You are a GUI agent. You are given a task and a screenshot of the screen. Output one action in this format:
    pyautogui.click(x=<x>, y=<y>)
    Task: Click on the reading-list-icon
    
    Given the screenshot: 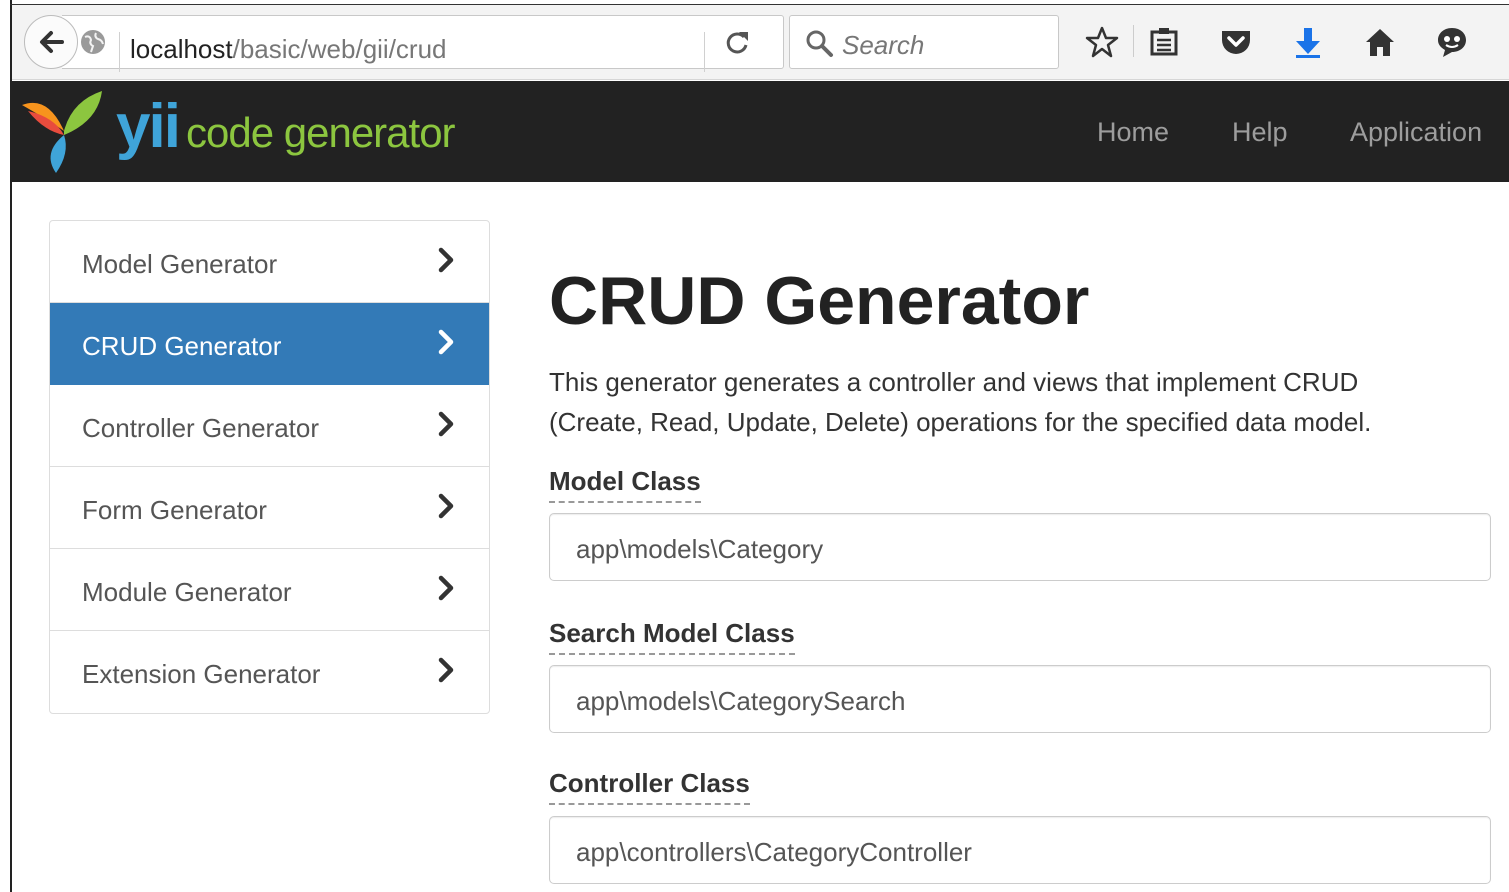 What is the action you would take?
    pyautogui.click(x=1164, y=42)
    